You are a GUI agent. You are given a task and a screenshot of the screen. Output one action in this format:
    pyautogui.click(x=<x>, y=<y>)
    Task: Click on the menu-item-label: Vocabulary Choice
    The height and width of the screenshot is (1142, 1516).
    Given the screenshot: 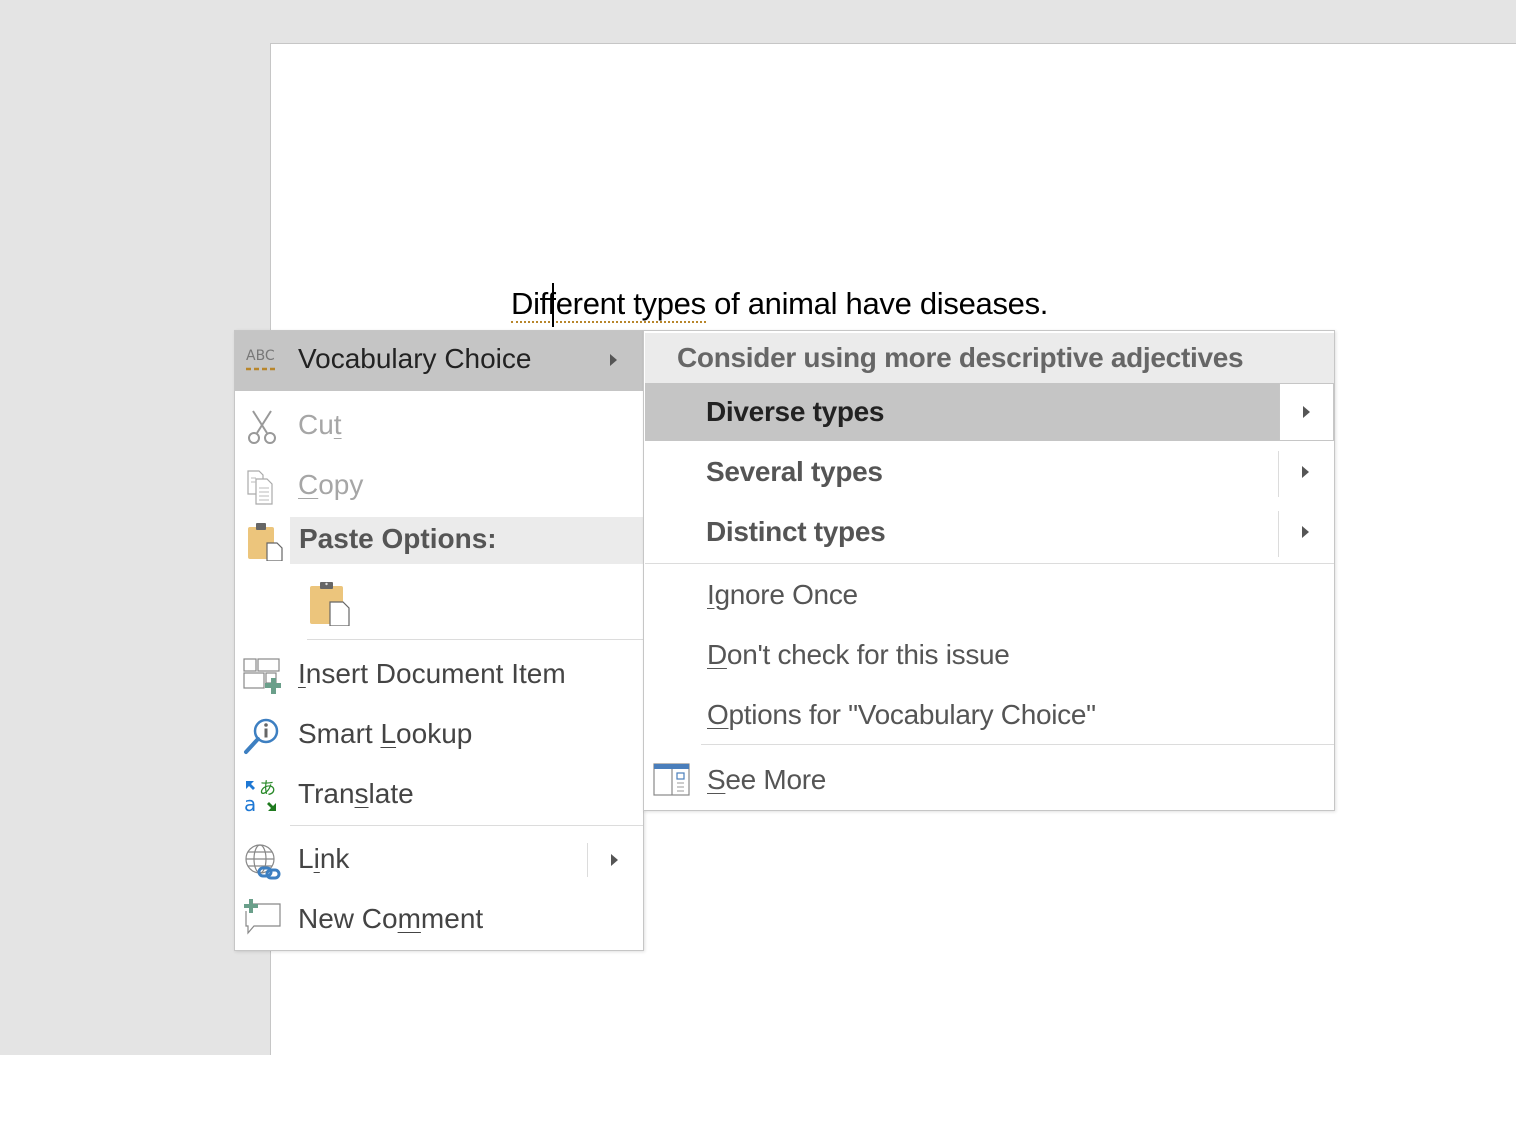 What is the action you would take?
    pyautogui.click(x=415, y=358)
    